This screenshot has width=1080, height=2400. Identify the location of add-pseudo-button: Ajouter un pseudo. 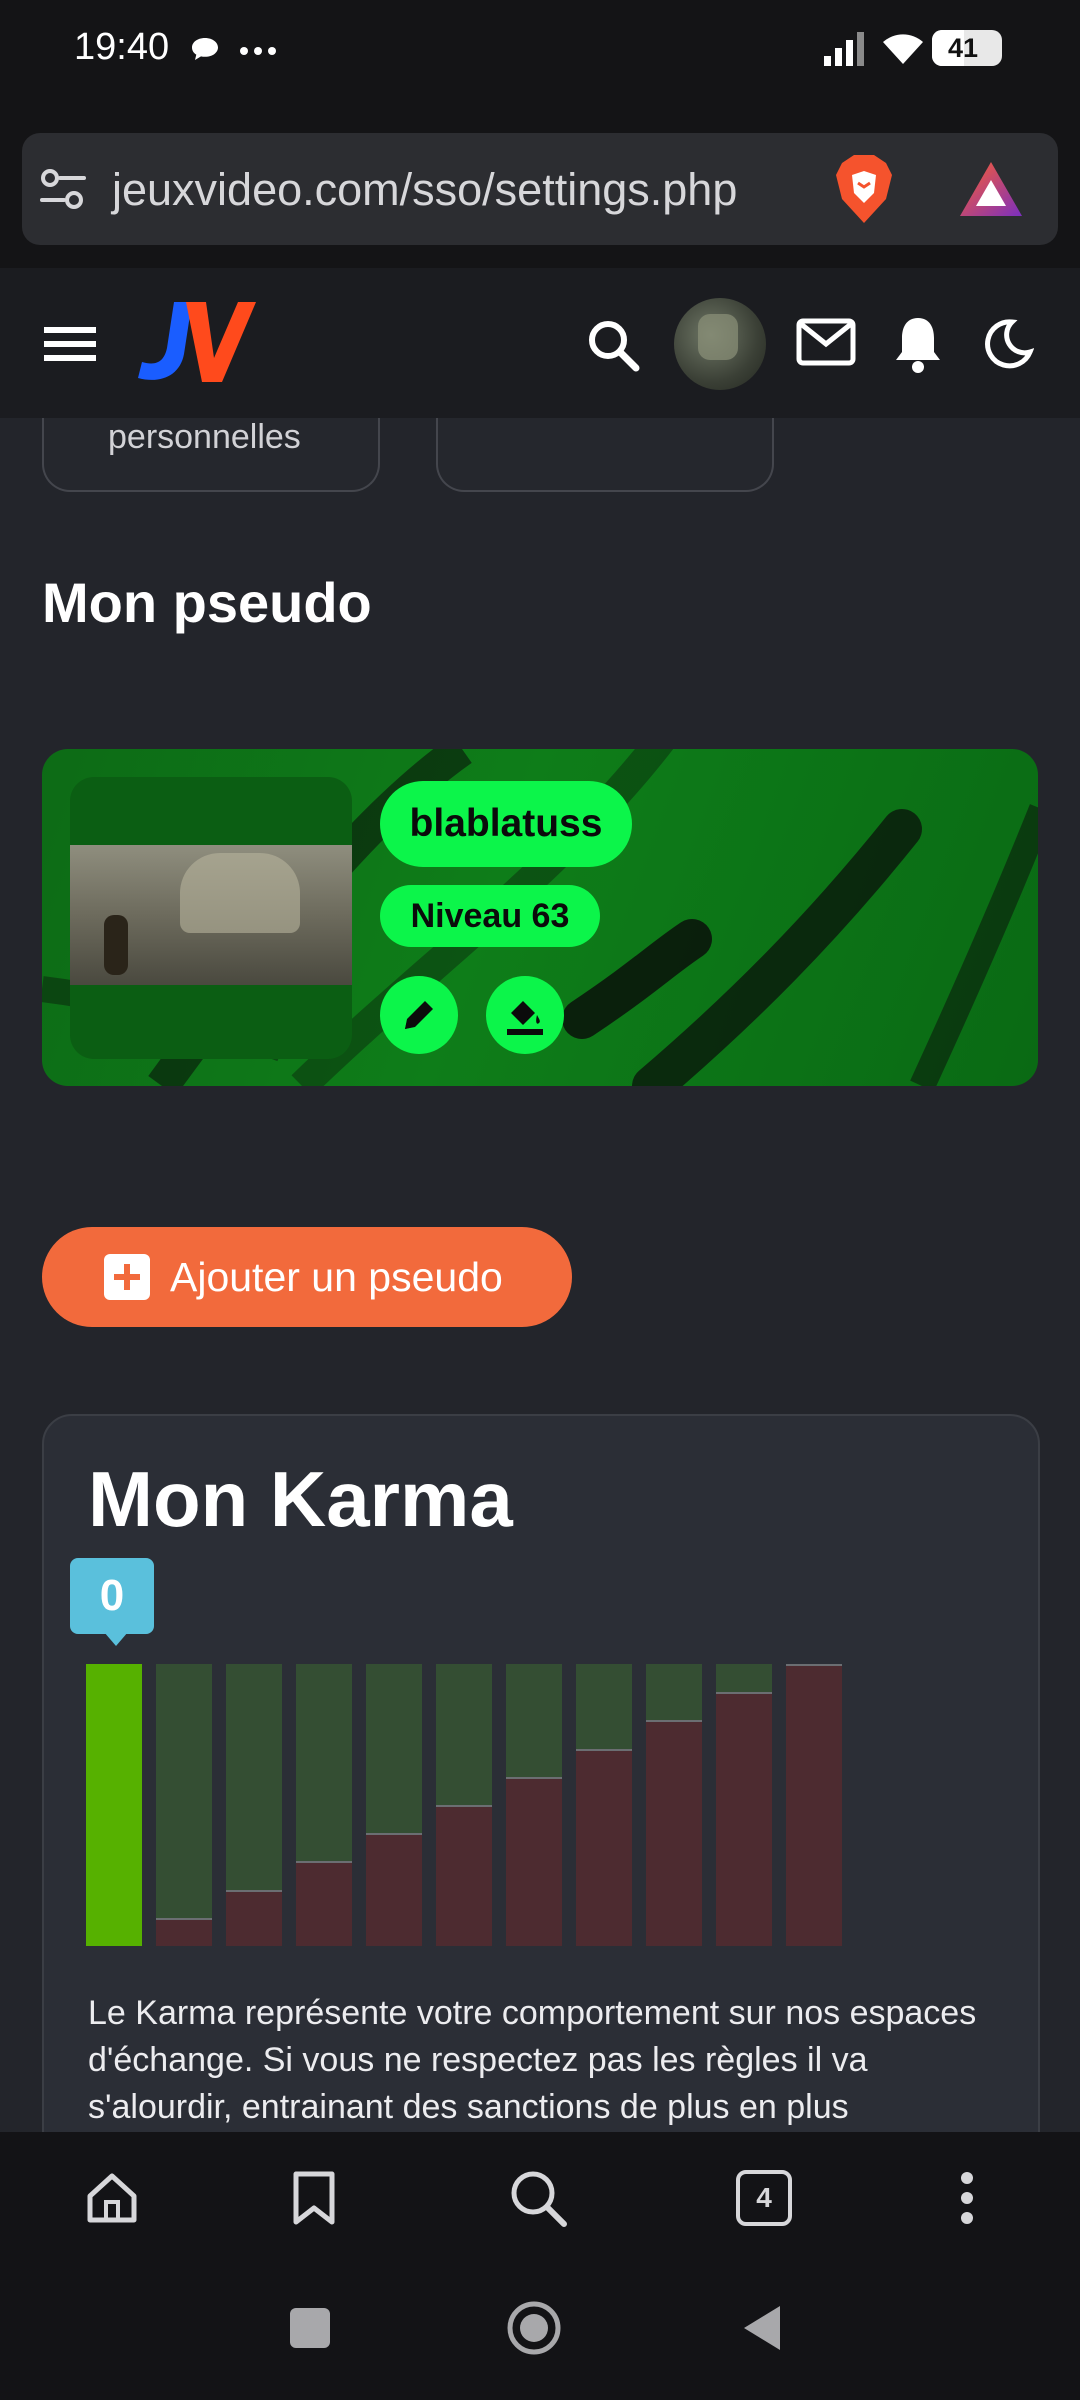
(307, 1277).